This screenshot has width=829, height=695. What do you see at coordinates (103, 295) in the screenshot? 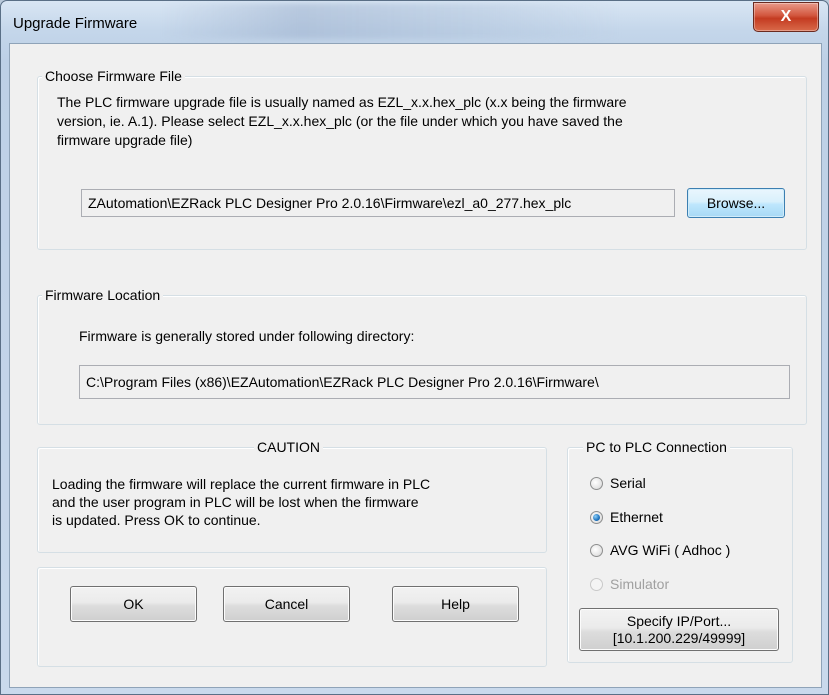
I see `firmware-location-group-label: Firmware Location` at bounding box center [103, 295].